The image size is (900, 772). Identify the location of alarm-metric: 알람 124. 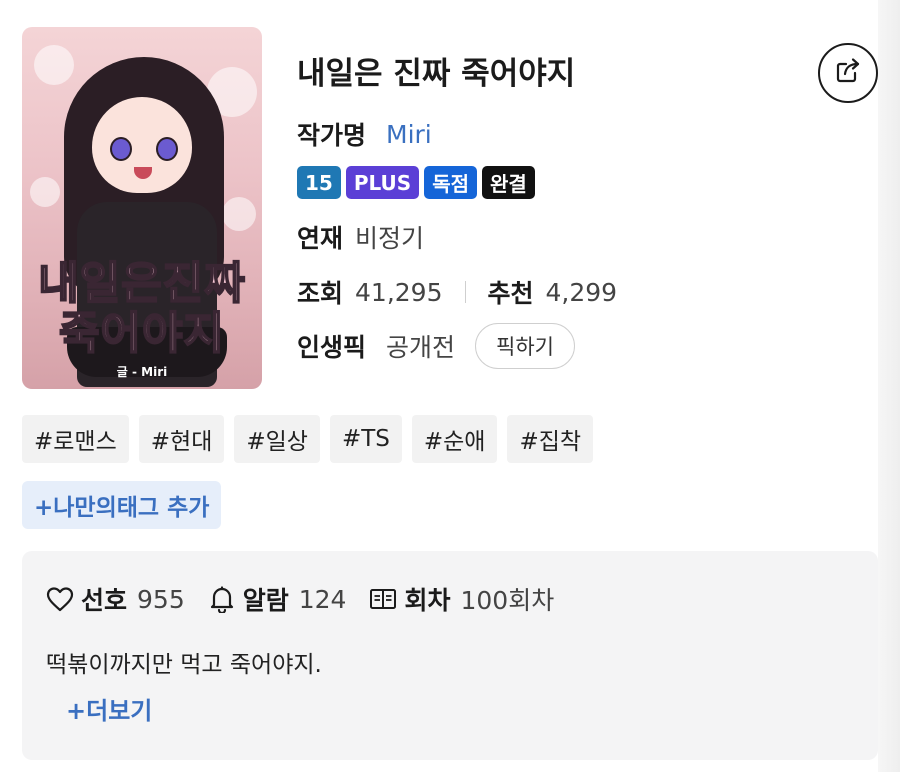
(277, 599).